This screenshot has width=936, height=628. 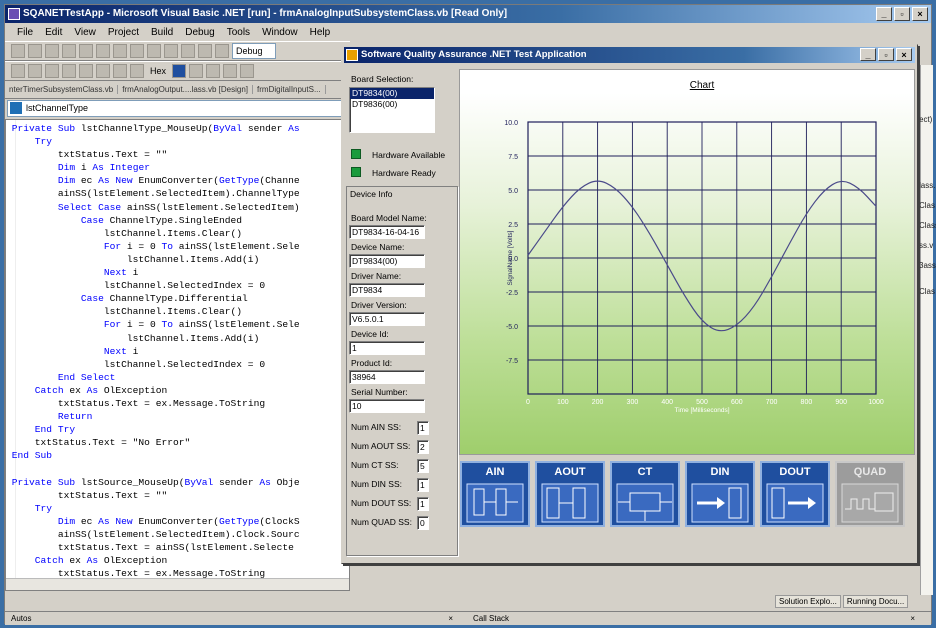 I want to click on solution-explorer-item: lass., so click(x=927, y=186).